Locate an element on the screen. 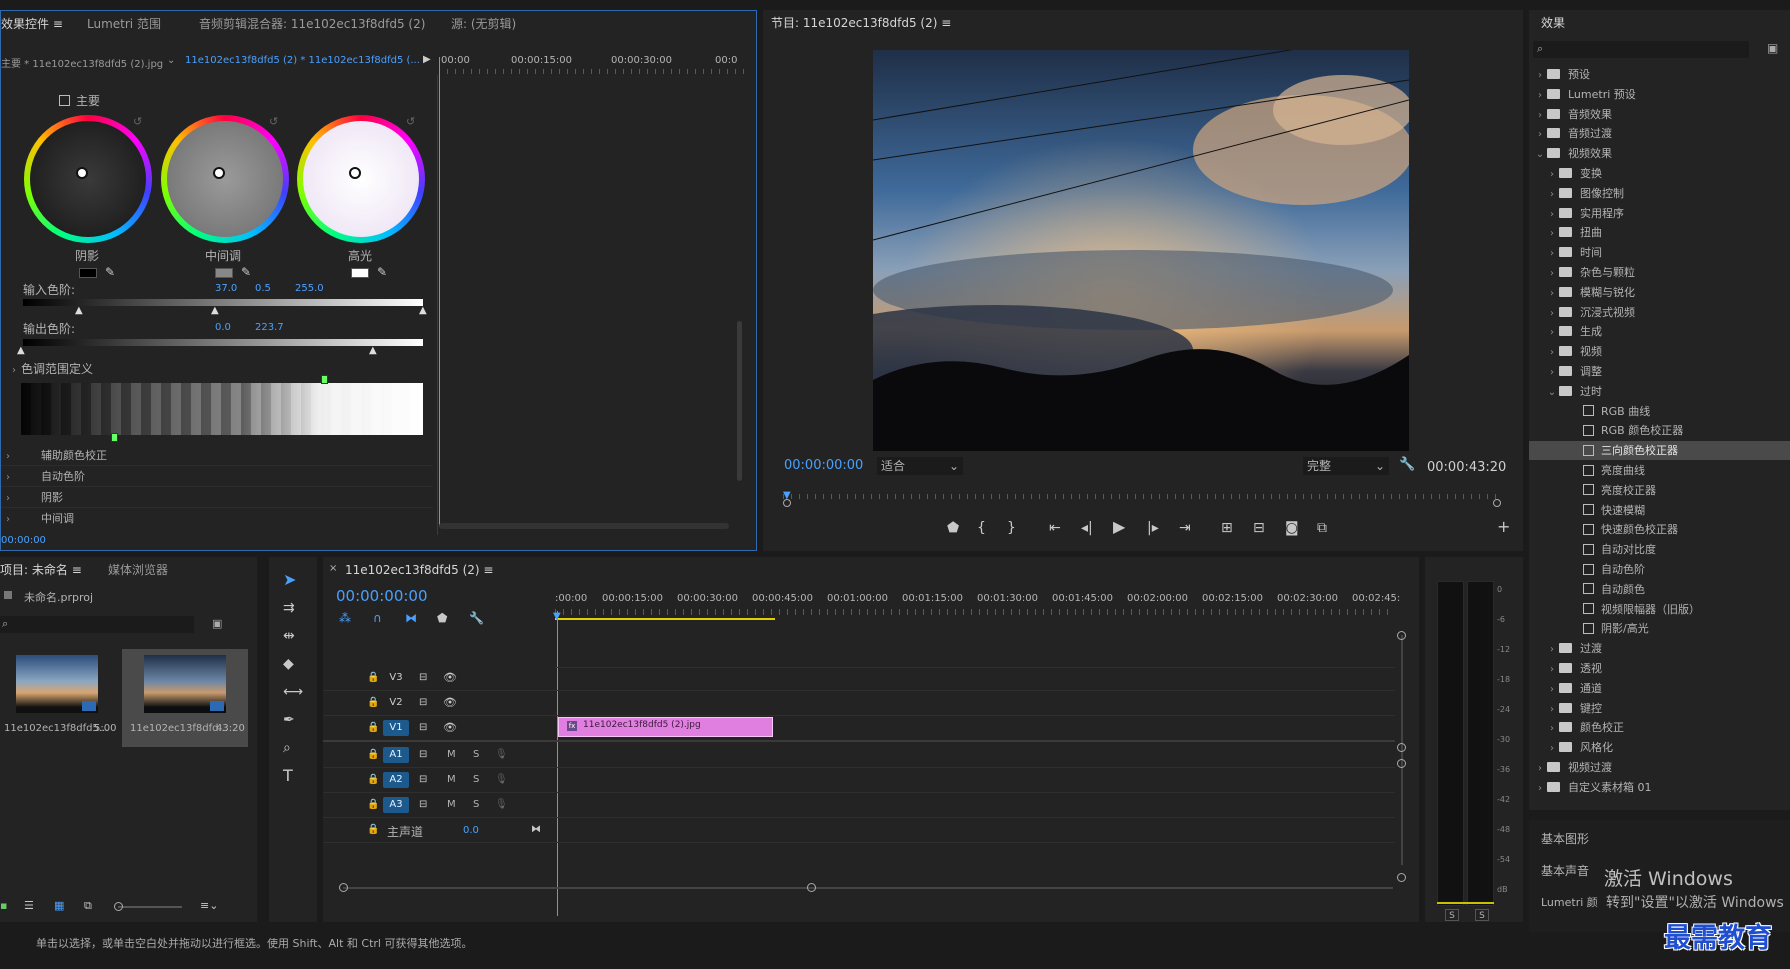 This screenshot has width=1790, height=969. effects-tree-item: › 过渡 is located at coordinates (1659, 648).